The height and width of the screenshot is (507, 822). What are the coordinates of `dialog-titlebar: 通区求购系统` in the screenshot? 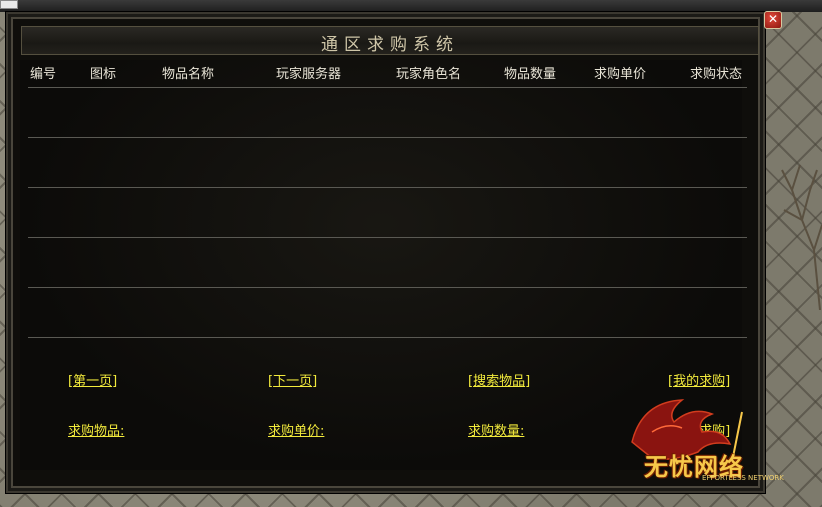 It's located at (390, 40).